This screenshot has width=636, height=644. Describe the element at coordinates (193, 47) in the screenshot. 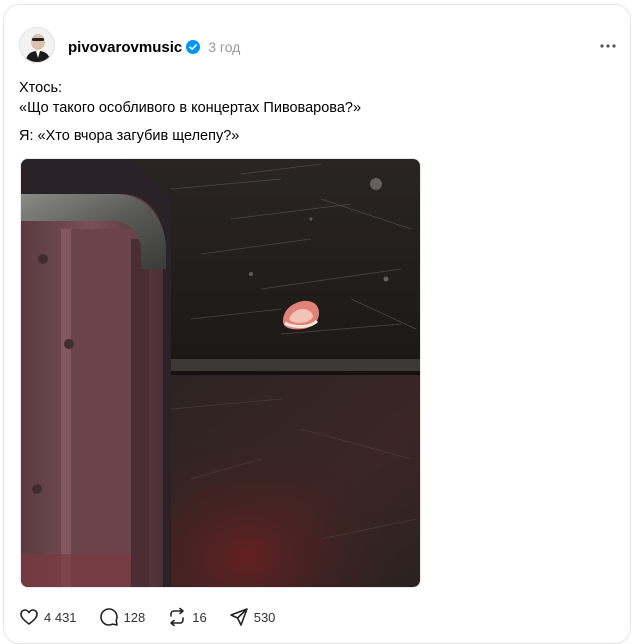

I see `verified-badge-icon` at that location.